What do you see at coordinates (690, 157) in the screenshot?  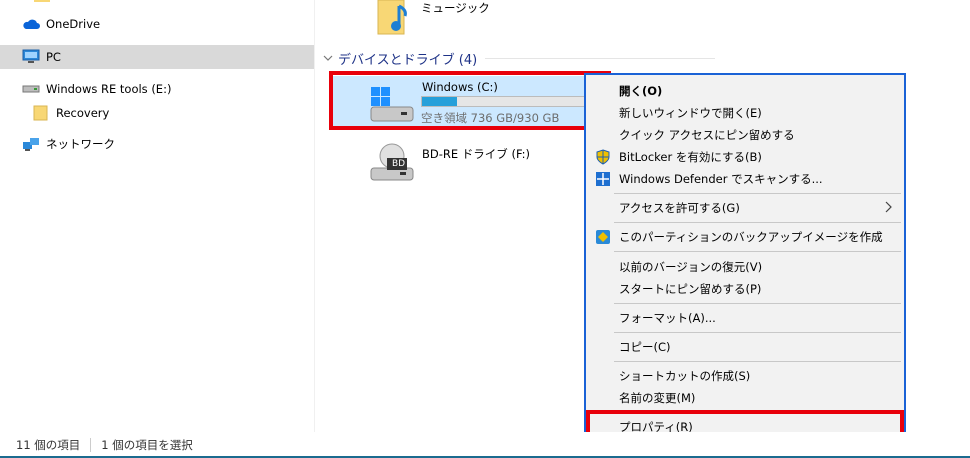 I see `menu-item-label: BitLocker を有効にする(B)` at bounding box center [690, 157].